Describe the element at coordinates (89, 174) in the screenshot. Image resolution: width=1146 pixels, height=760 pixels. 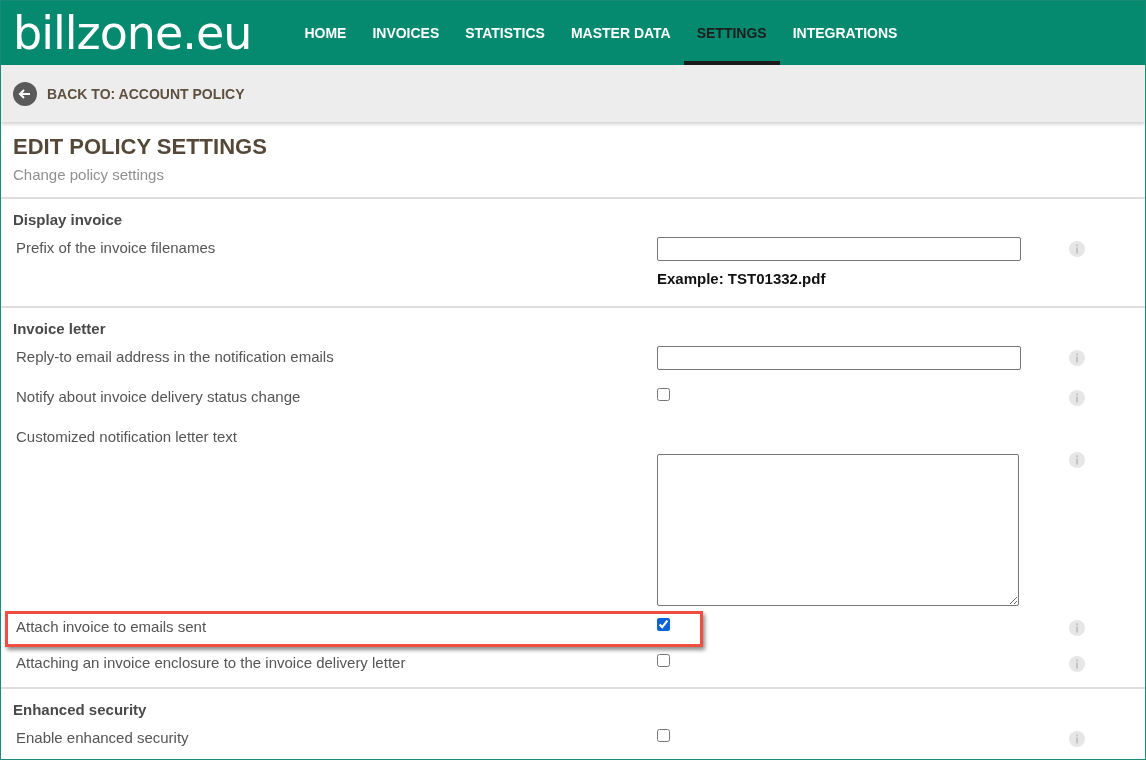
I see `page-subtitle: Change policy settings` at that location.